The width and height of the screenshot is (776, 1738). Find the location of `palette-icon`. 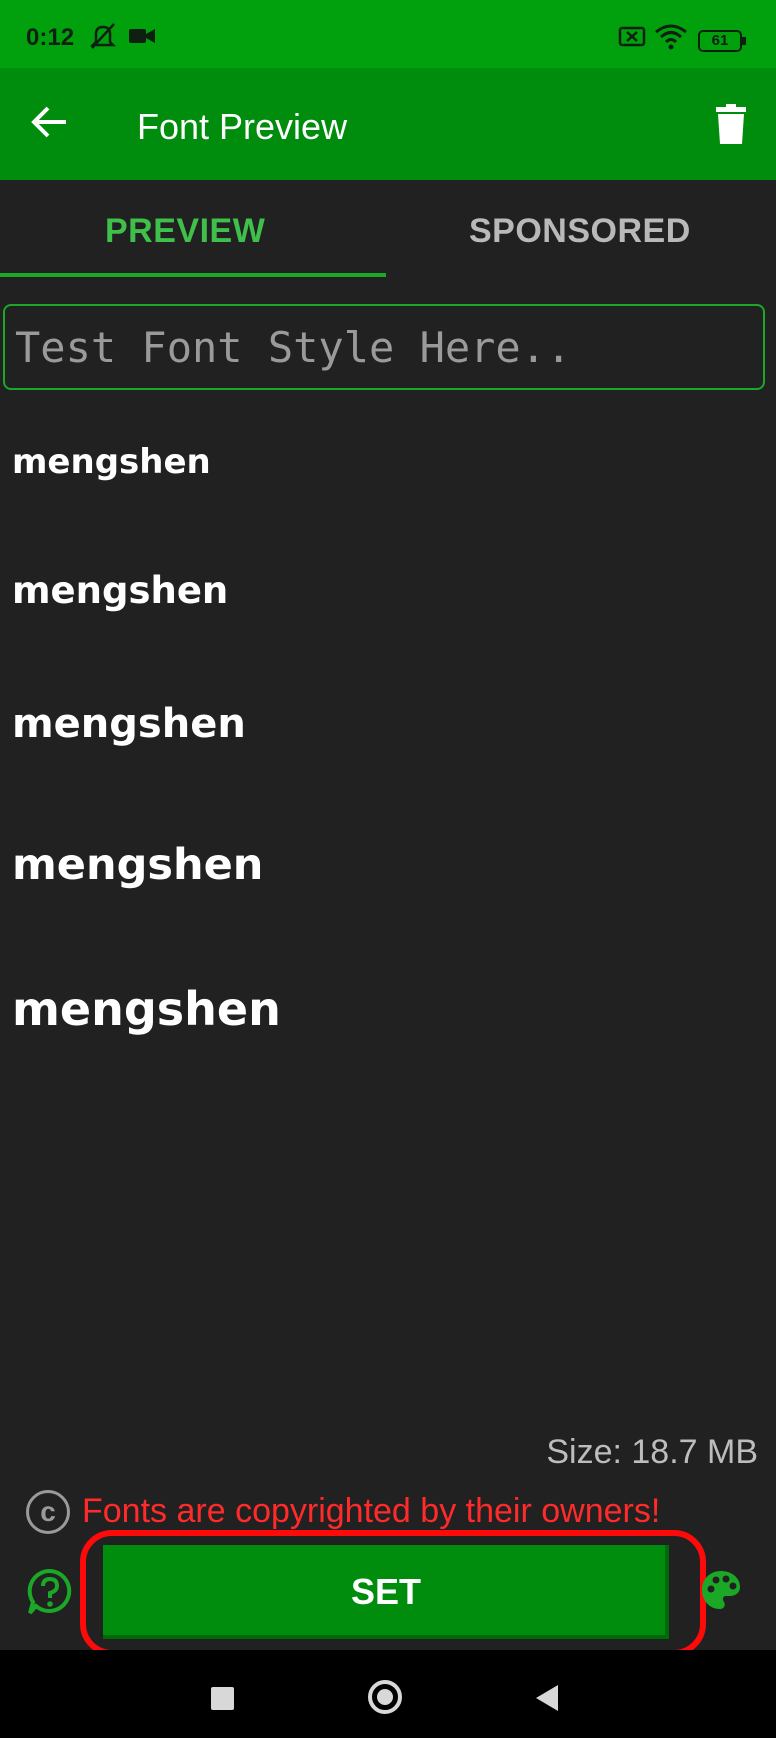

palette-icon is located at coordinates (721, 1590).